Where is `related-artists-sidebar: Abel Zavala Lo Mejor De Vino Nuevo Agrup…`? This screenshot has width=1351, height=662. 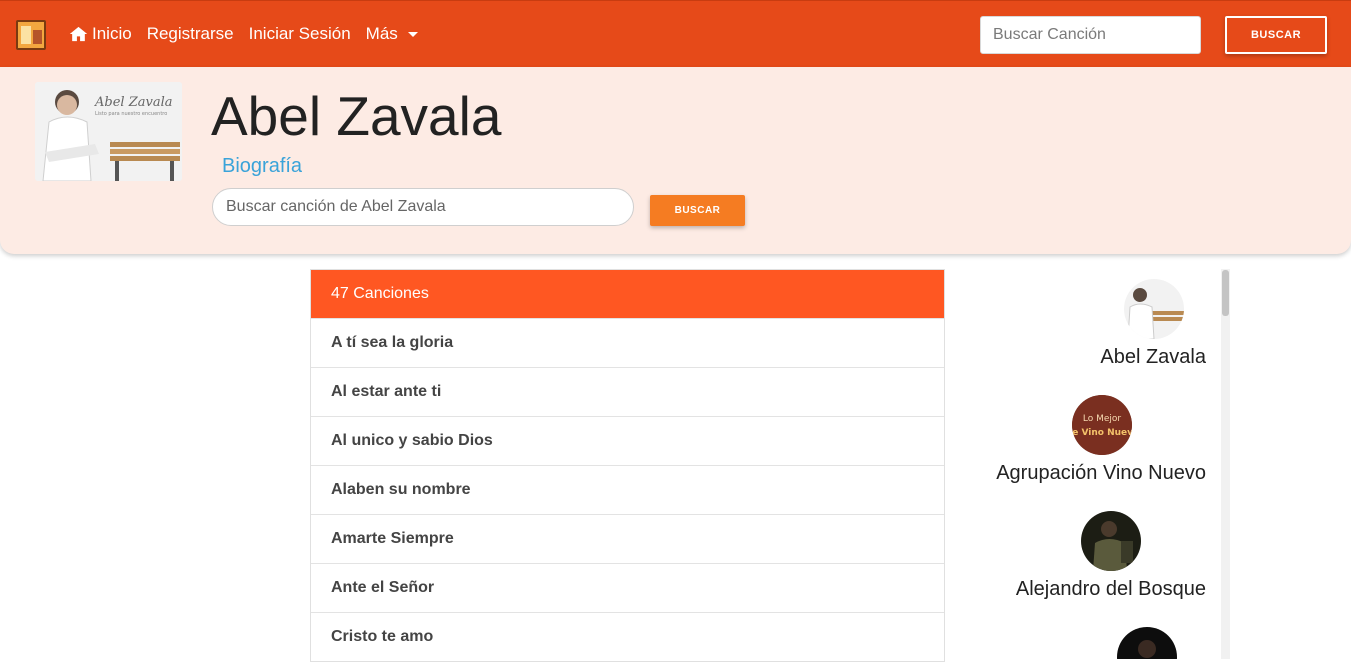 related-artists-sidebar: Abel Zavala Lo Mejor De Vino Nuevo Agrup… is located at coordinates (1095, 464).